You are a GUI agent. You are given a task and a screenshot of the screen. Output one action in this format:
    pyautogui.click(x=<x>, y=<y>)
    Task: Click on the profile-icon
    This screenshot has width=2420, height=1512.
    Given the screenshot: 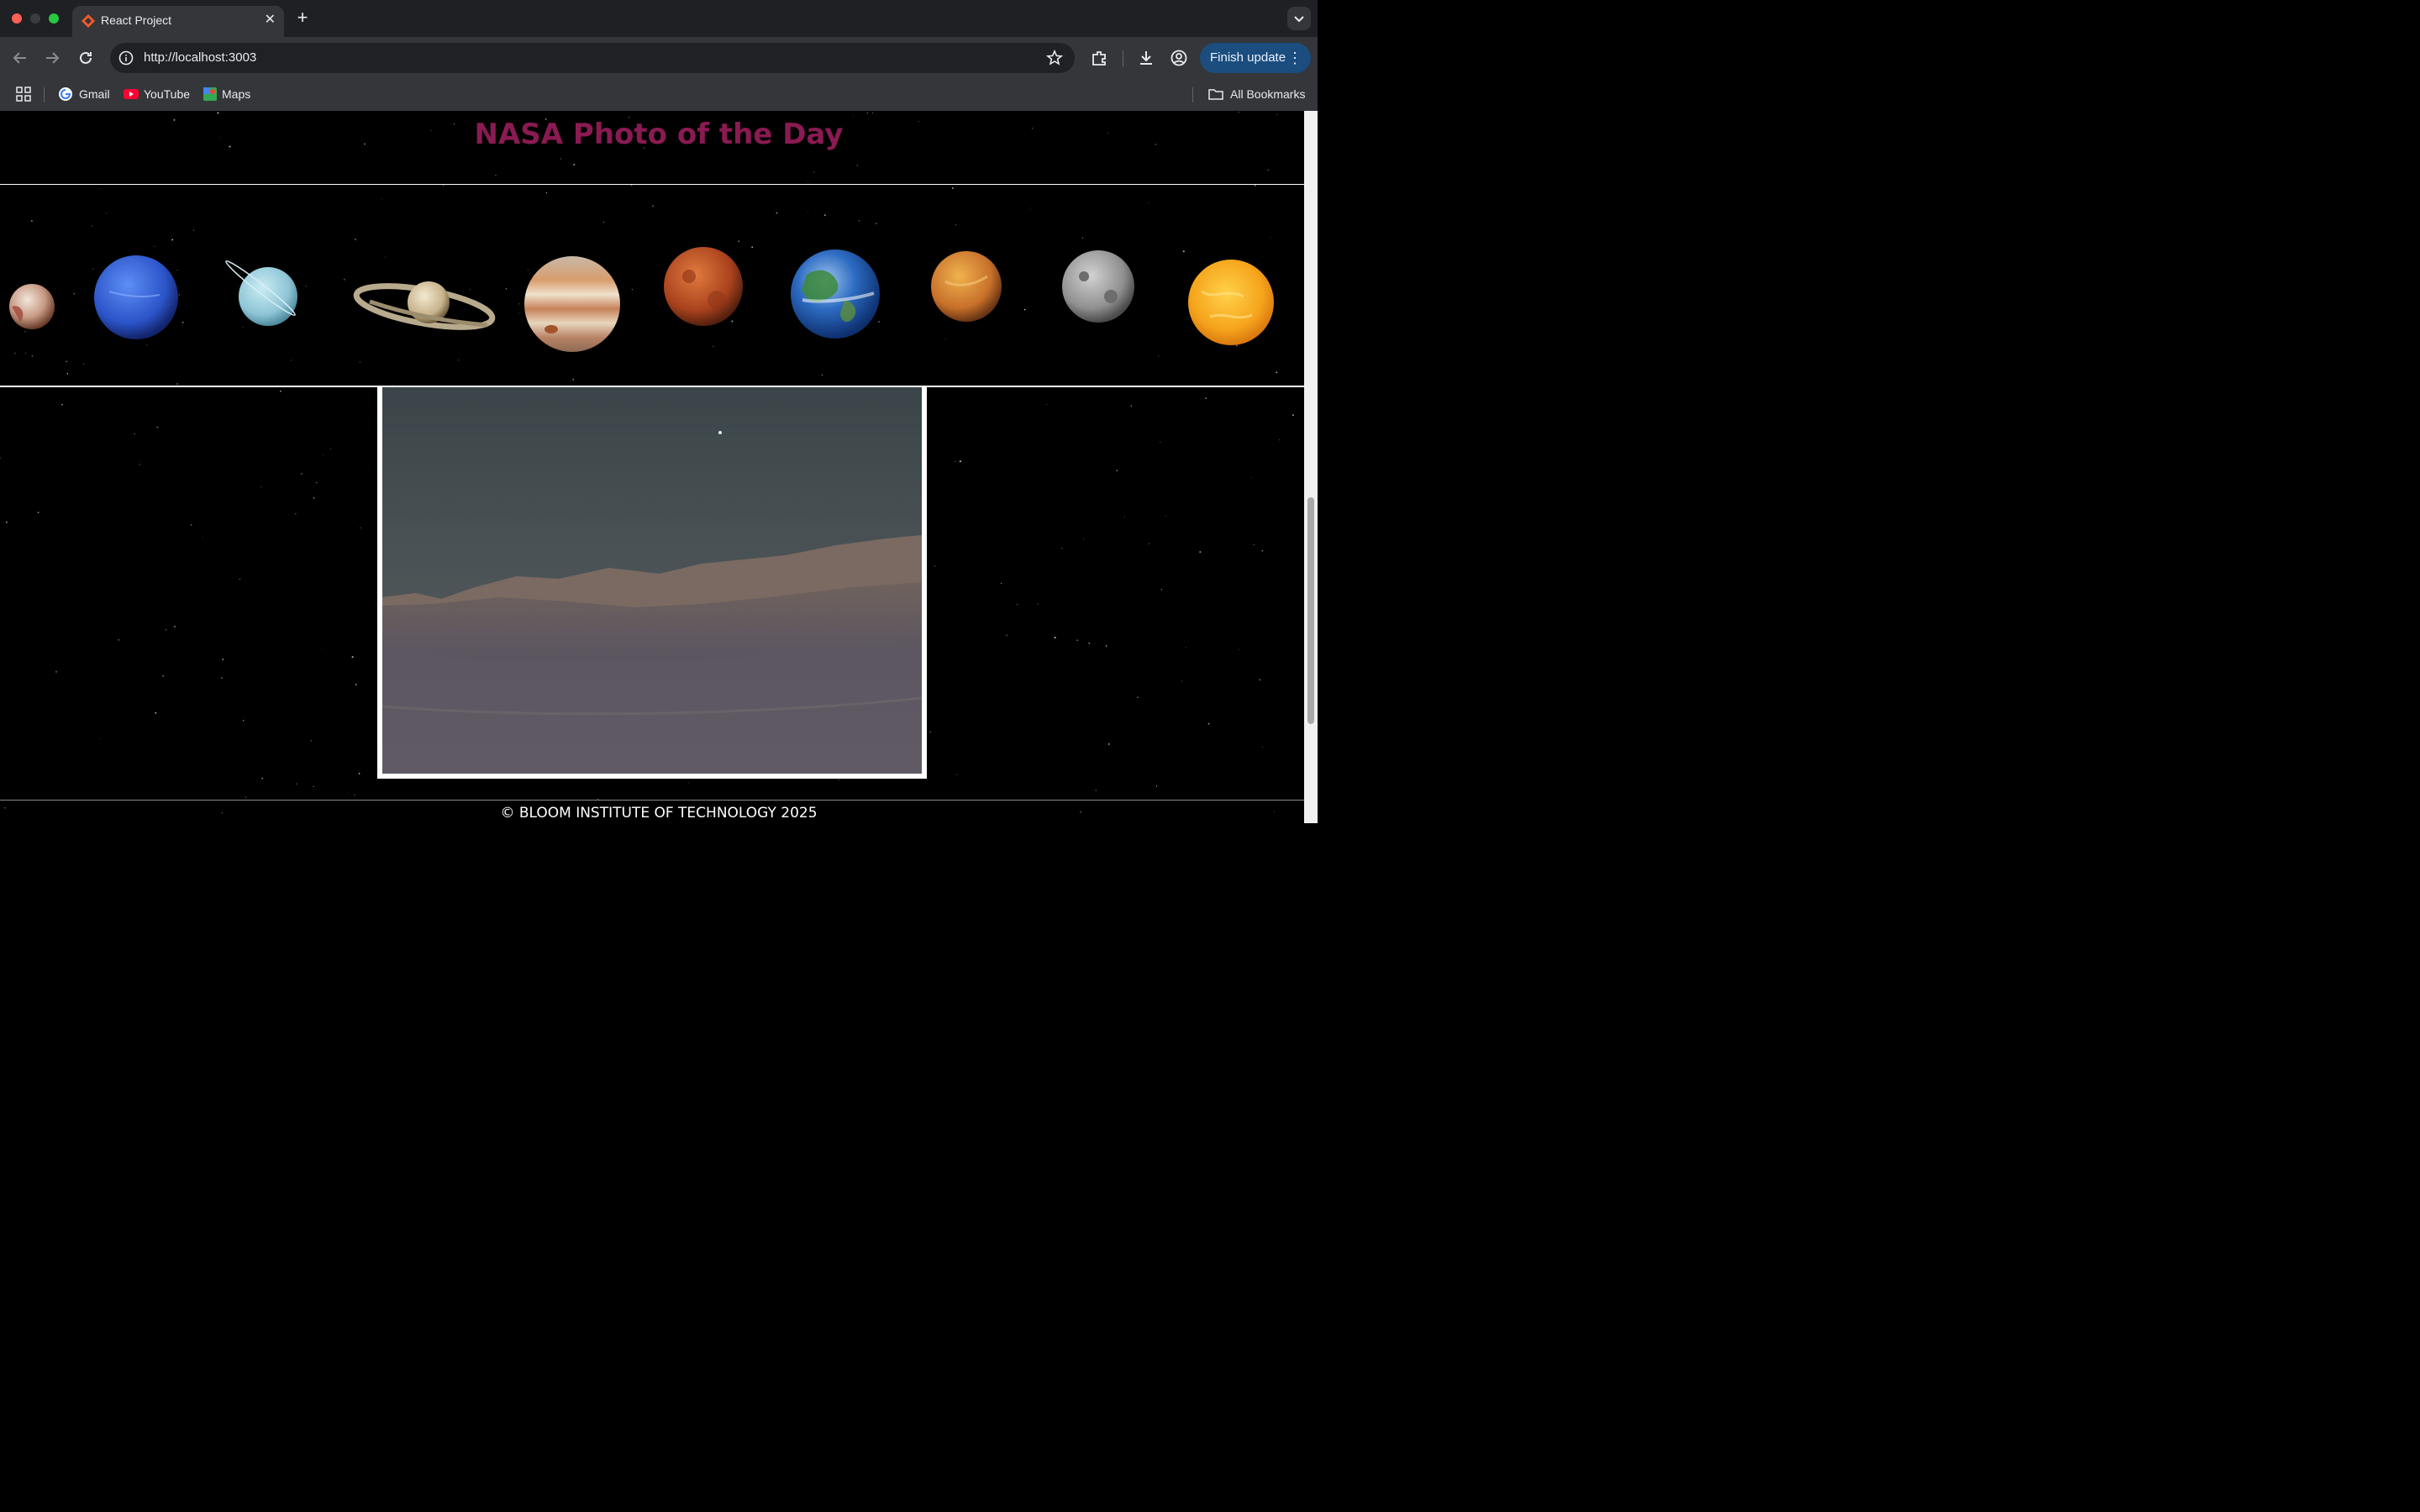 What is the action you would take?
    pyautogui.click(x=1179, y=58)
    